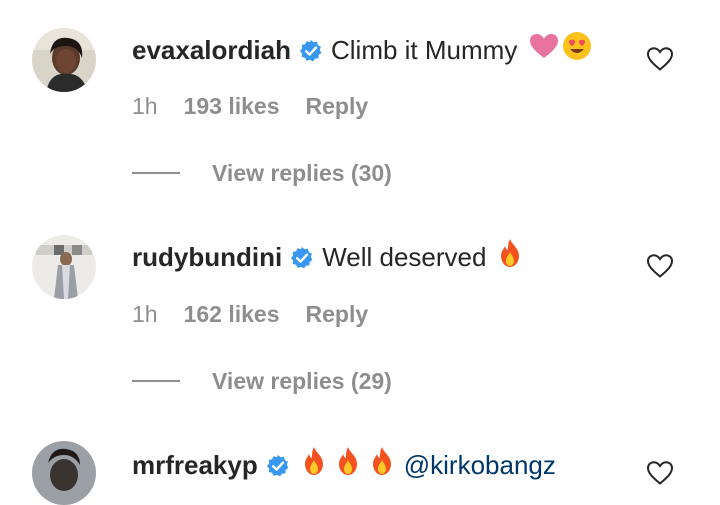 The image size is (720, 505). I want to click on heart-eyes-emoji-icon, so click(577, 49).